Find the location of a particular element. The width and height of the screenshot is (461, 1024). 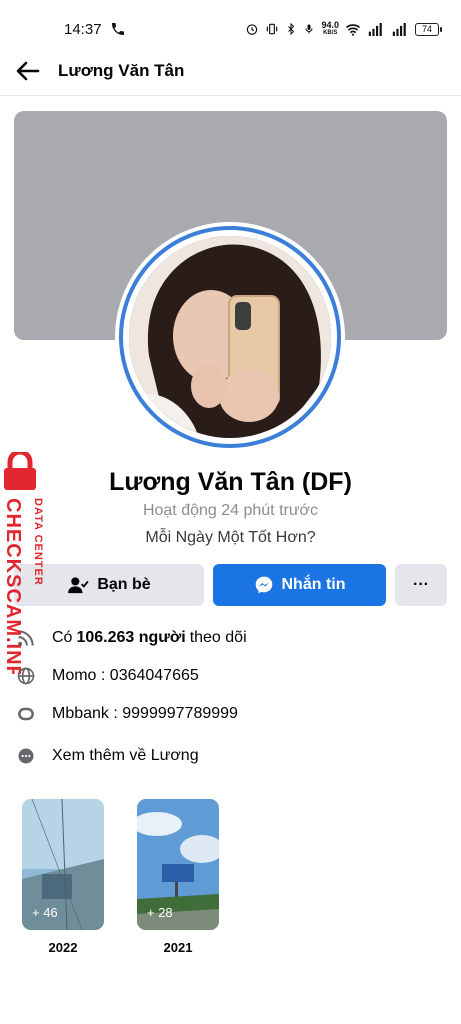

see-more-about-text: Xem thêm về Lương is located at coordinates (125, 755).